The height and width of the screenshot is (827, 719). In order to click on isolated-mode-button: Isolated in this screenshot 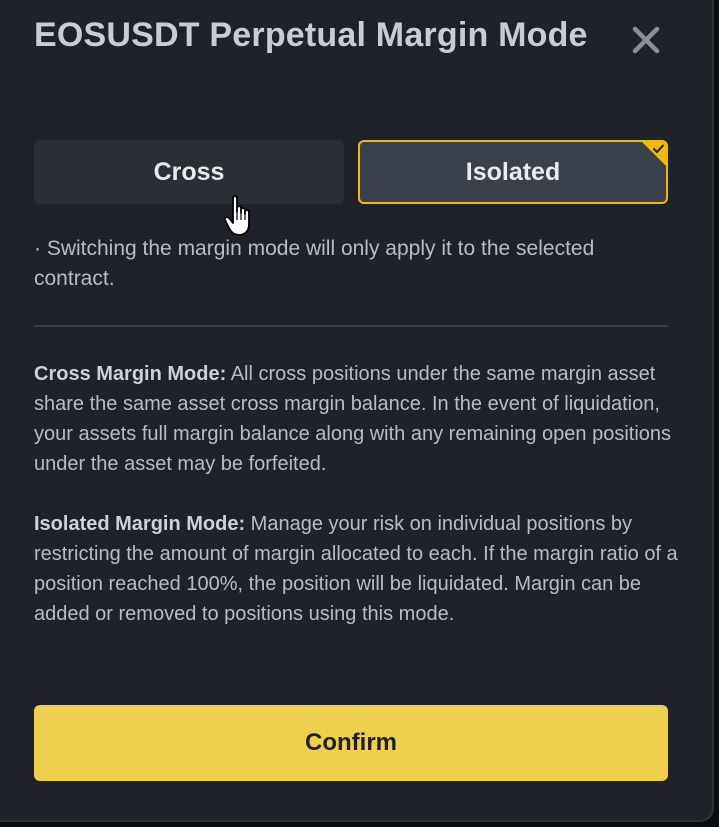, I will do `click(513, 172)`.